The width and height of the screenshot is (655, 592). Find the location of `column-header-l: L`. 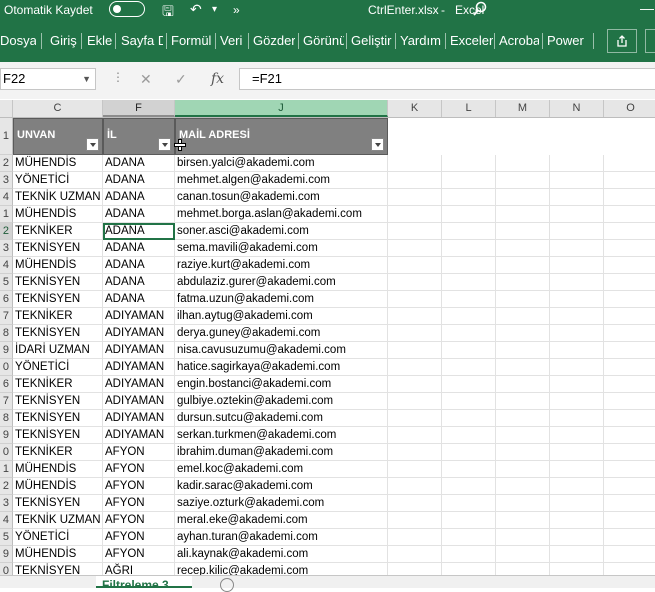

column-header-l: L is located at coordinates (469, 108).